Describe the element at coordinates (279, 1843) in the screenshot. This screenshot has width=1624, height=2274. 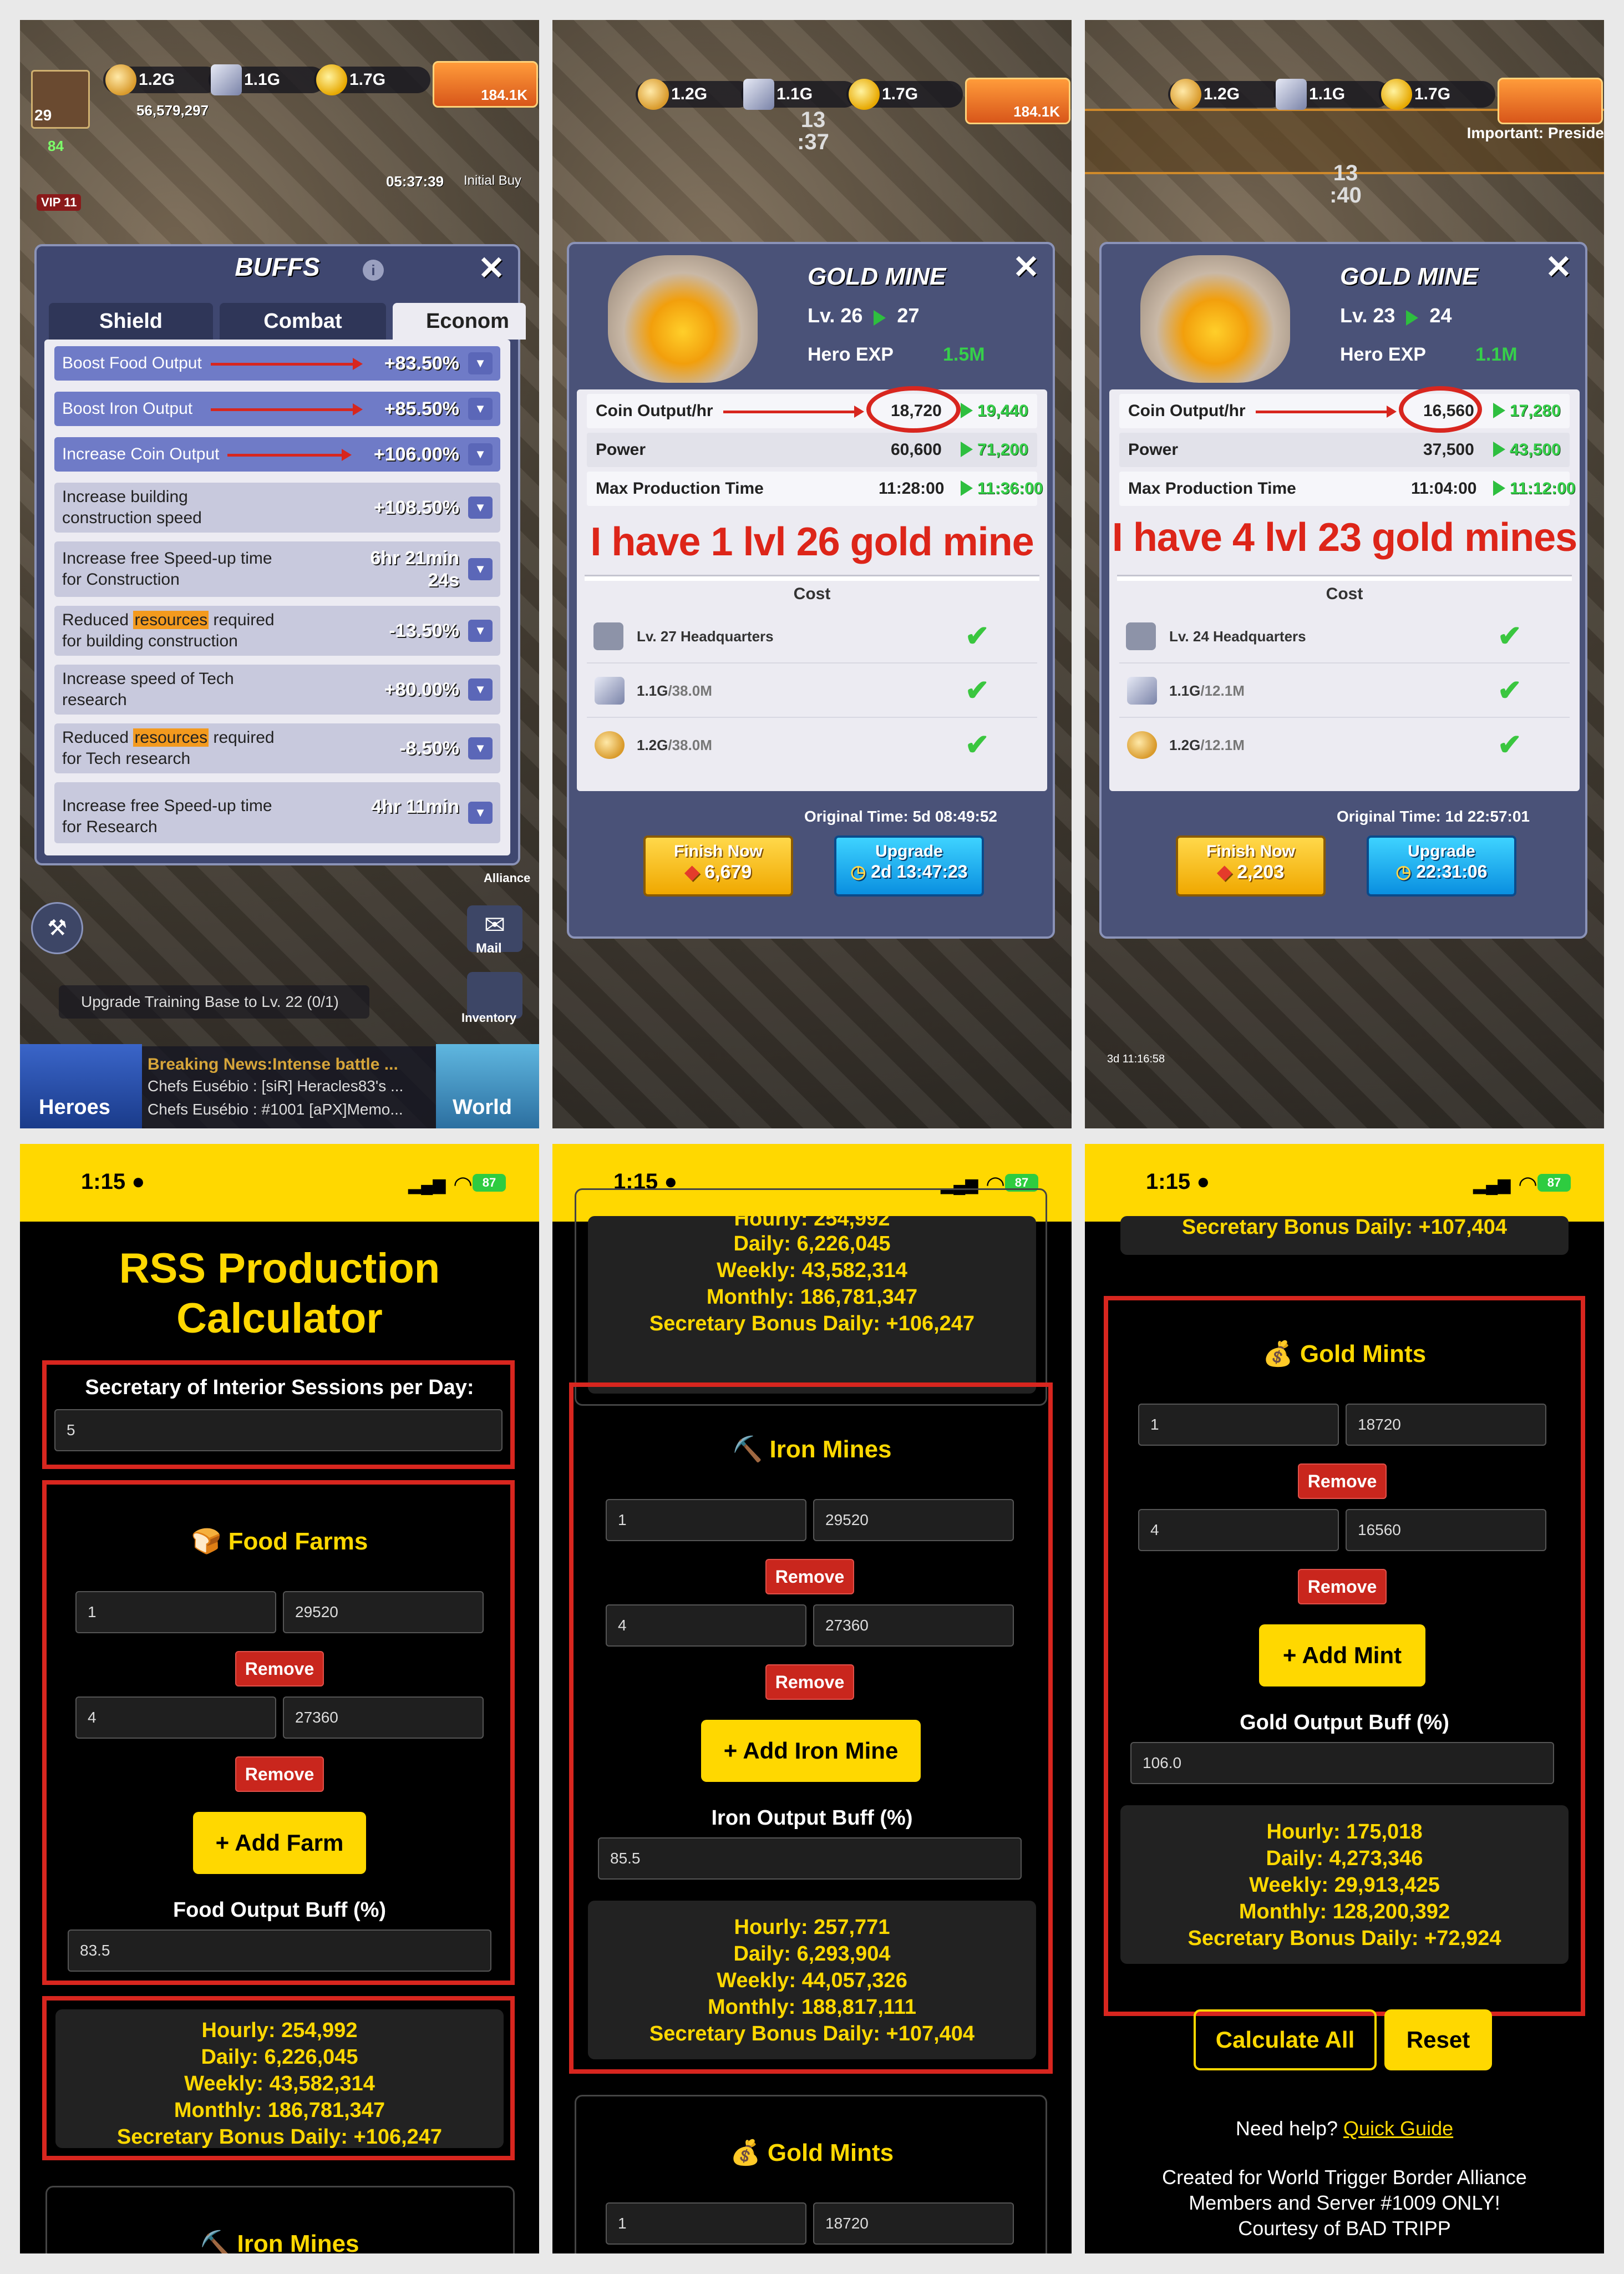
I see `add-farm-button: + Add Farm` at that location.